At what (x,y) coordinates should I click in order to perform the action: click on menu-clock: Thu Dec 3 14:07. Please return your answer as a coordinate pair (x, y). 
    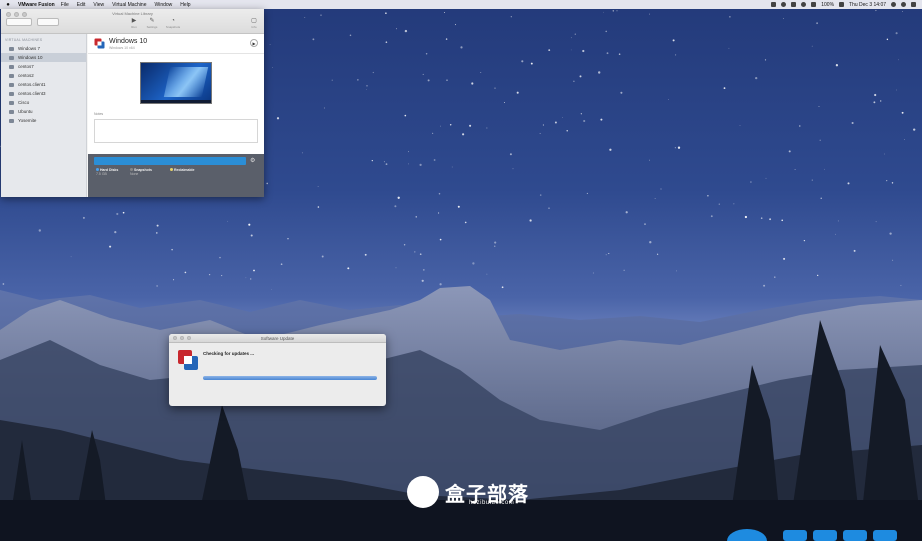
    Looking at the image, I should click on (867, 5).